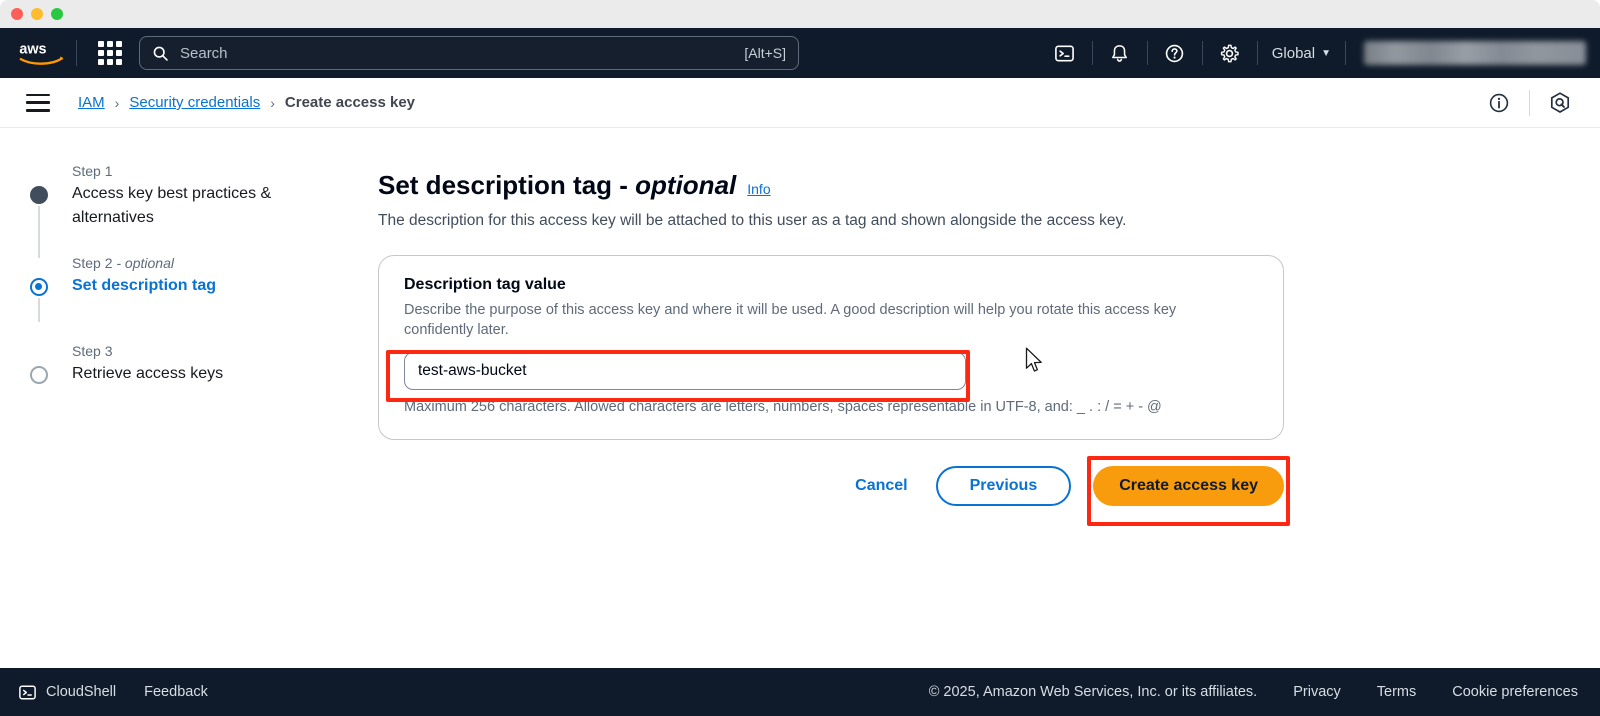 The height and width of the screenshot is (716, 1600). I want to click on footer-privacy-link: Privacy, so click(1317, 692).